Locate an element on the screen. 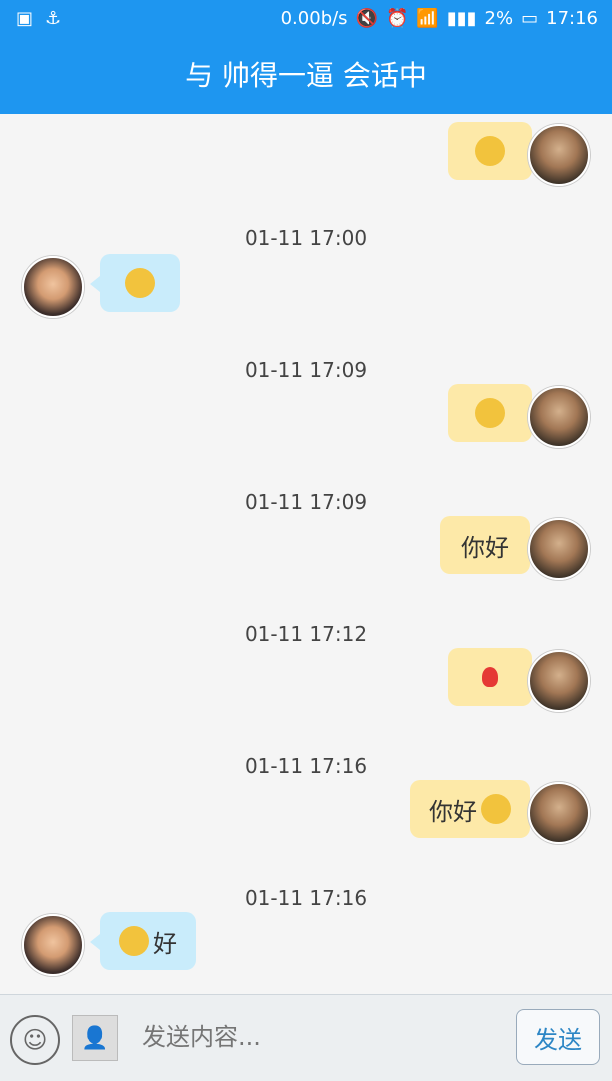  status-bar: ▣ ⚓ 0.00b/s 🔇 ⏰ 📶 ▮▮▮ 2% ▭ 17:16 is located at coordinates (306, 19).